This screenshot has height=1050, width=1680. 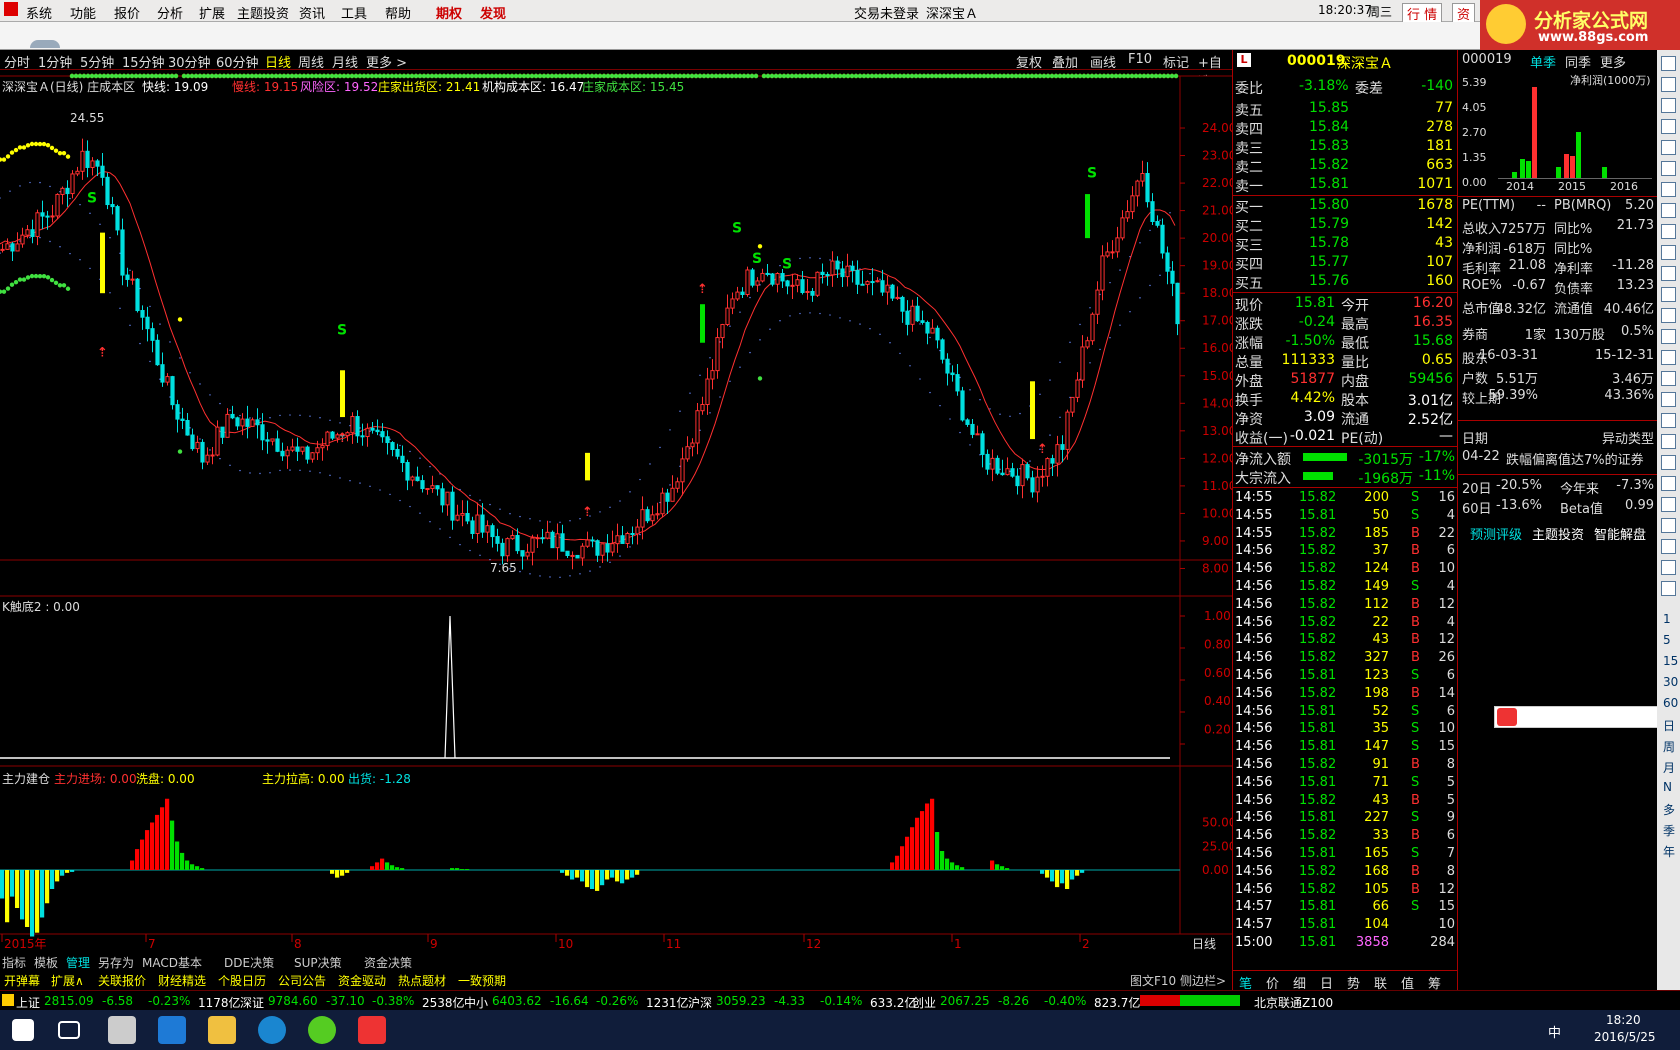 I want to click on f10-link: 预测评级, so click(x=1496, y=533).